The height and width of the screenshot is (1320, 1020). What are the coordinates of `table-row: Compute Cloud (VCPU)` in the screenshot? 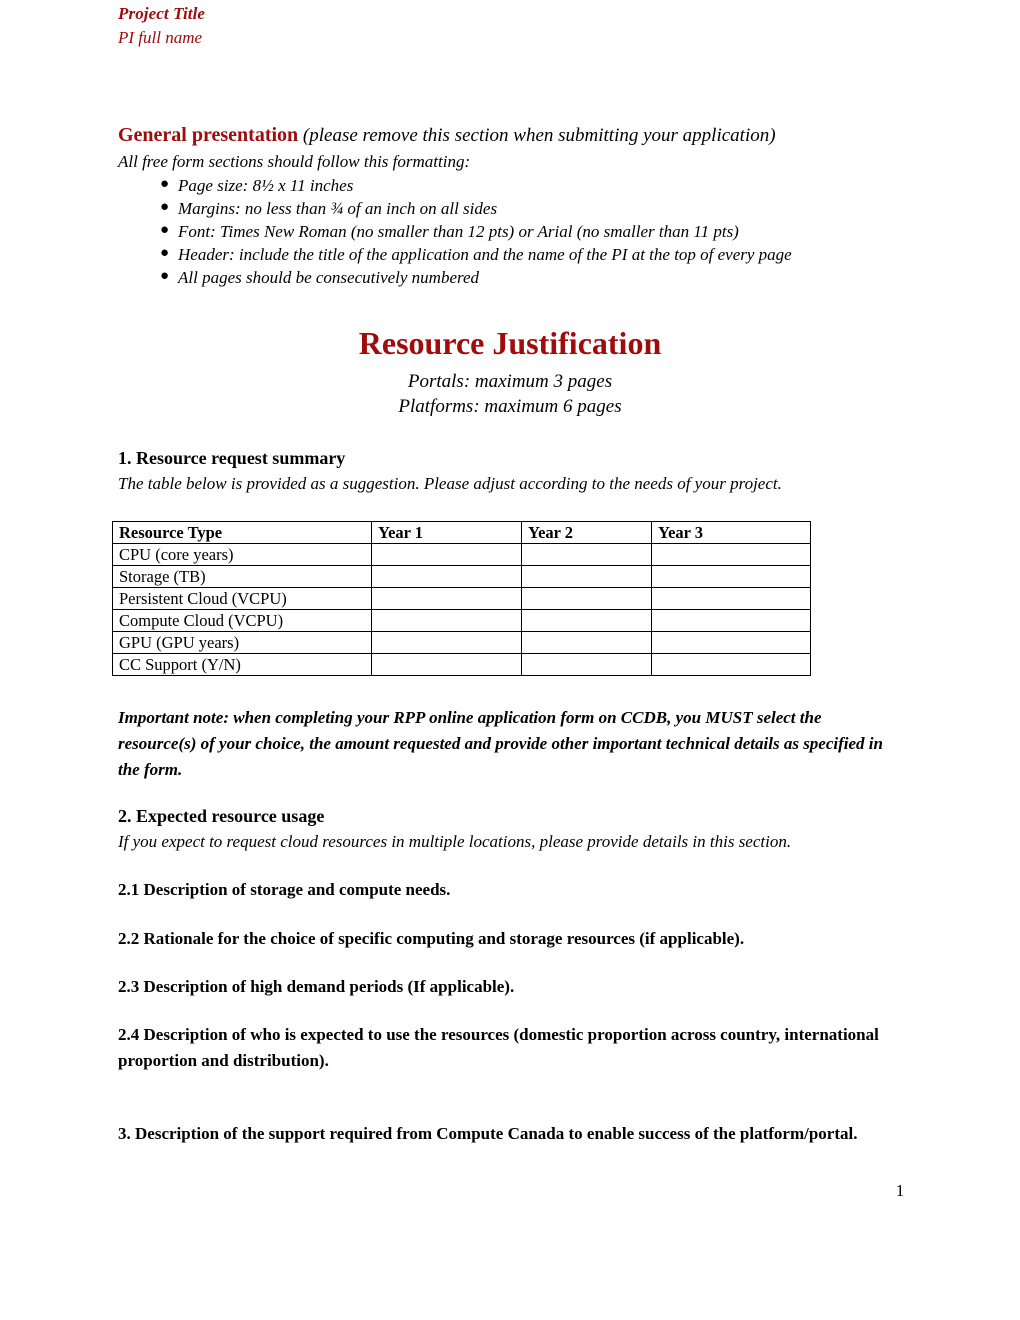 It's located at (461, 620).